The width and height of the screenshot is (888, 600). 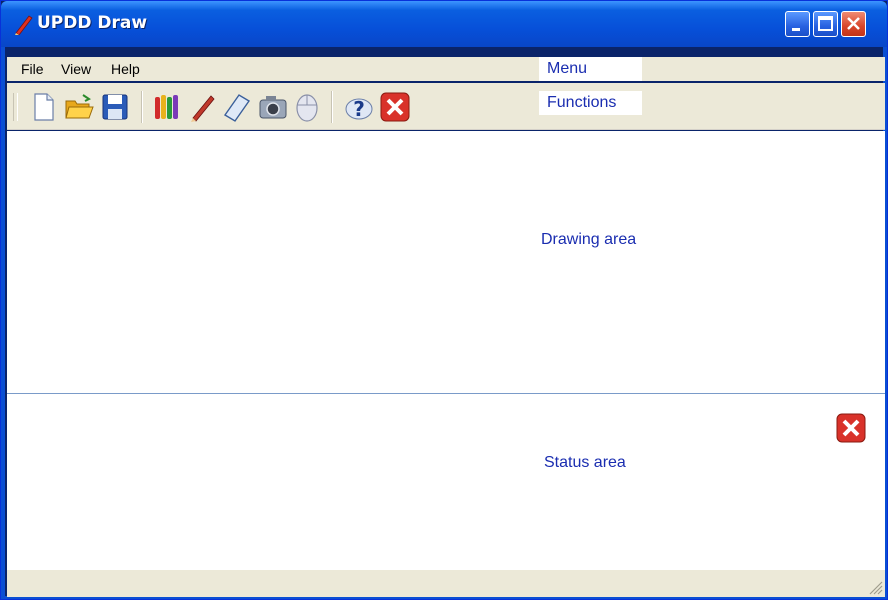 I want to click on minimize-icon, so click(x=796, y=29).